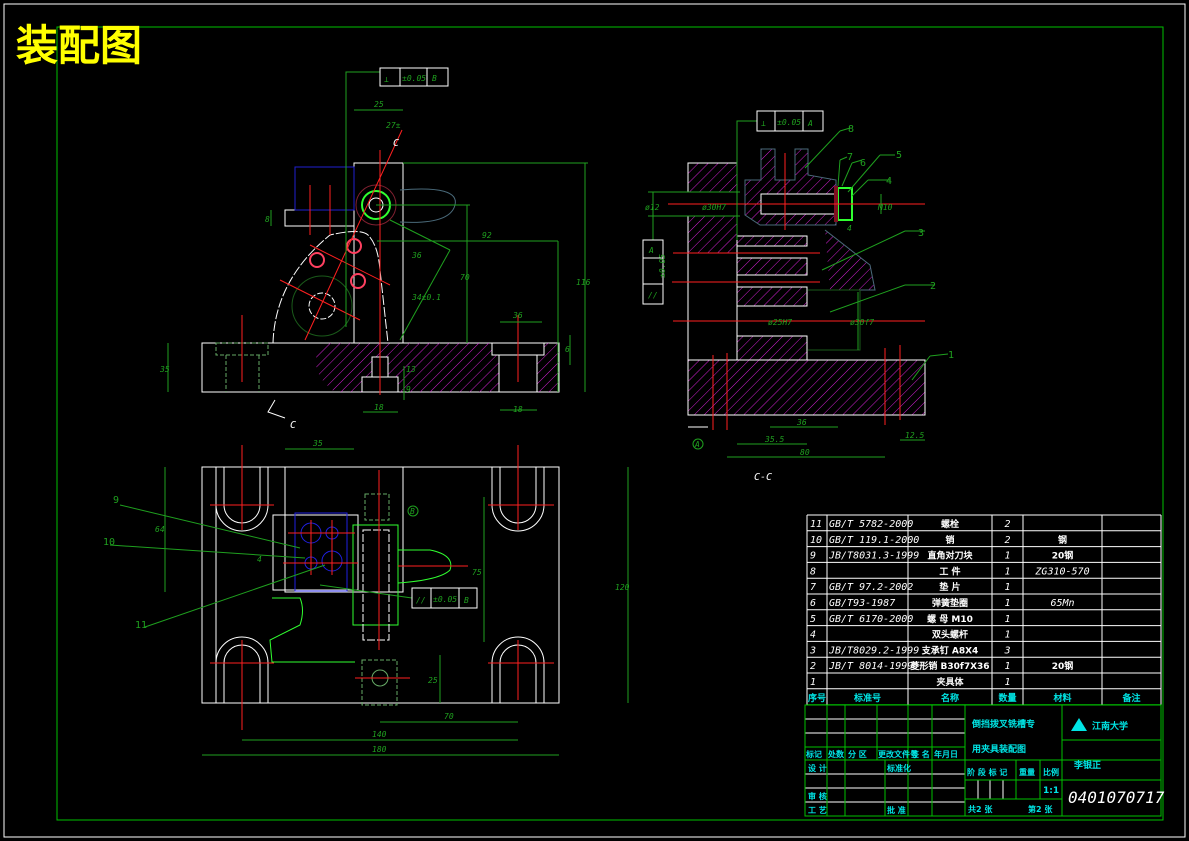 The height and width of the screenshot is (841, 1189). I want to click on stud-bolt-top, so click(376, 585).